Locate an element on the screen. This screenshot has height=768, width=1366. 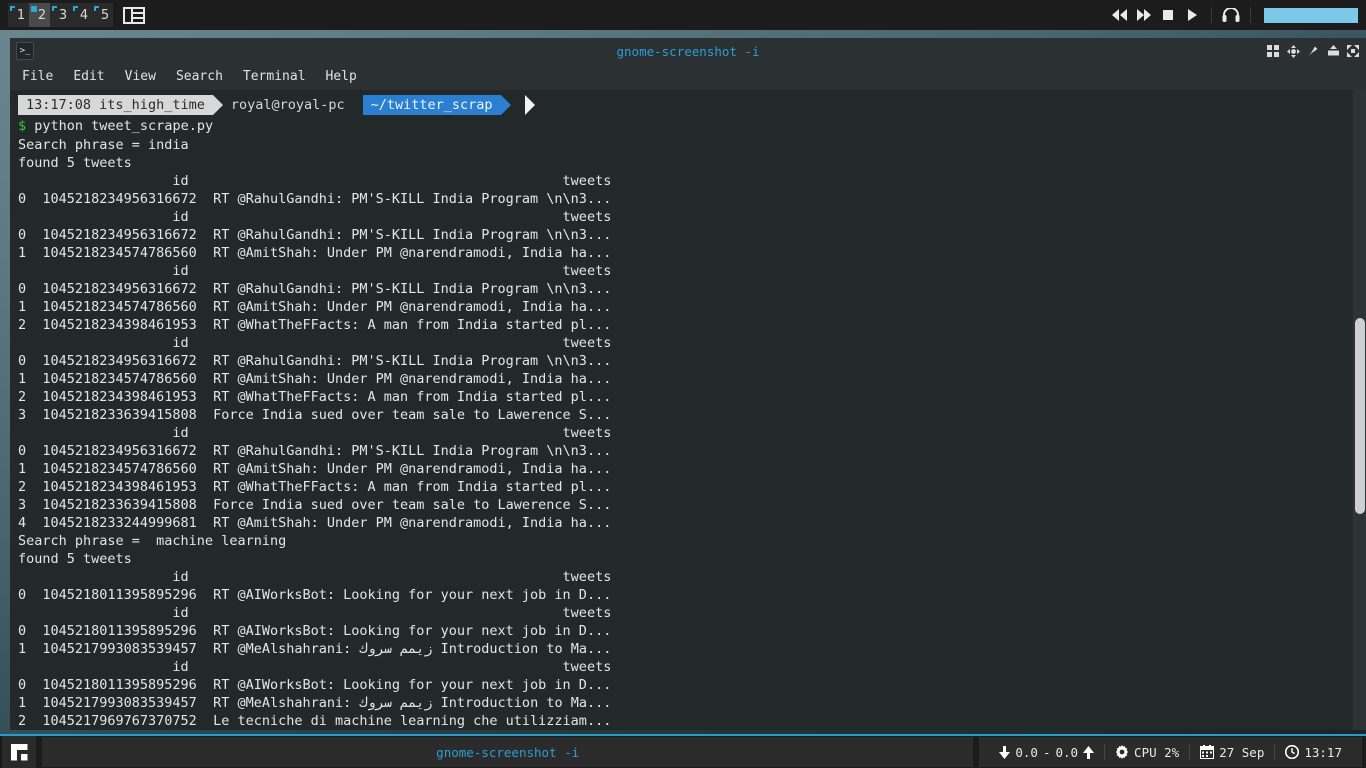
stop-button is located at coordinates (1168, 15).